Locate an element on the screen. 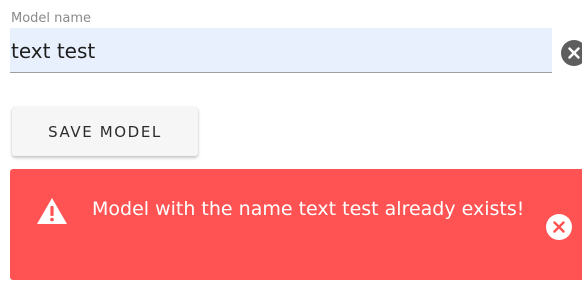  model-name-input is located at coordinates (276, 51).